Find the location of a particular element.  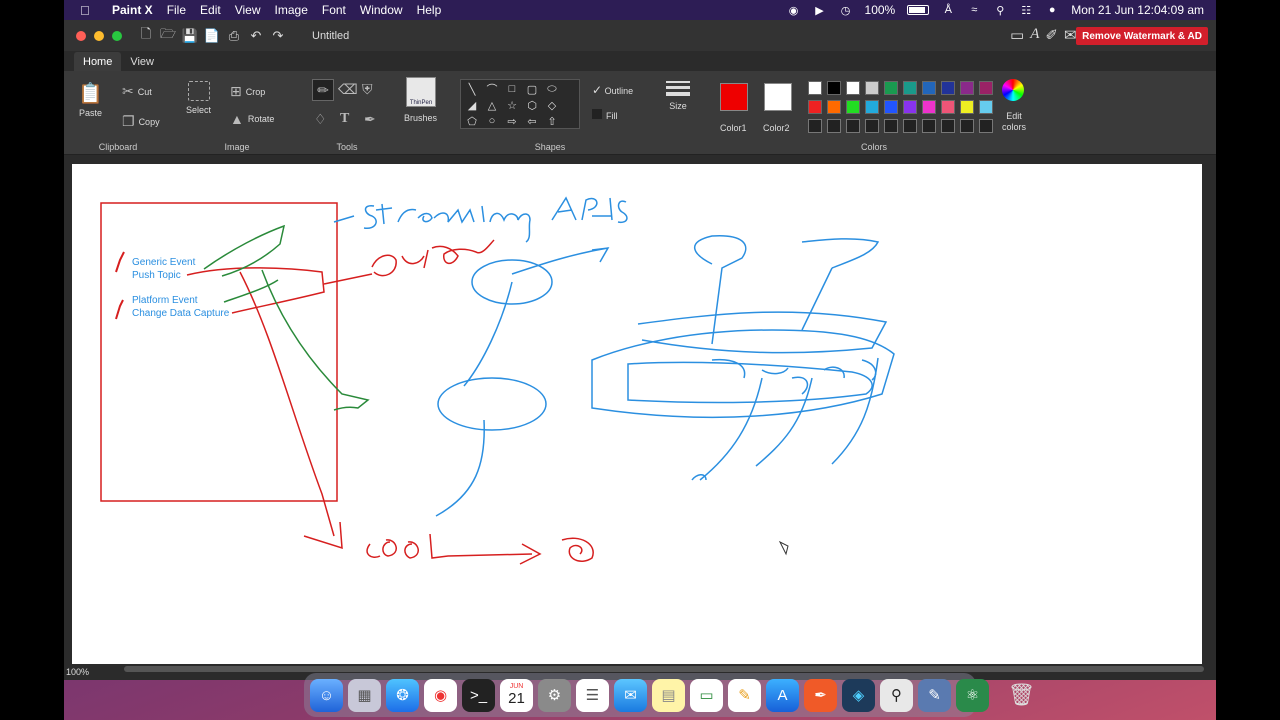

horizontal-scrollbar is located at coordinates (664, 669).